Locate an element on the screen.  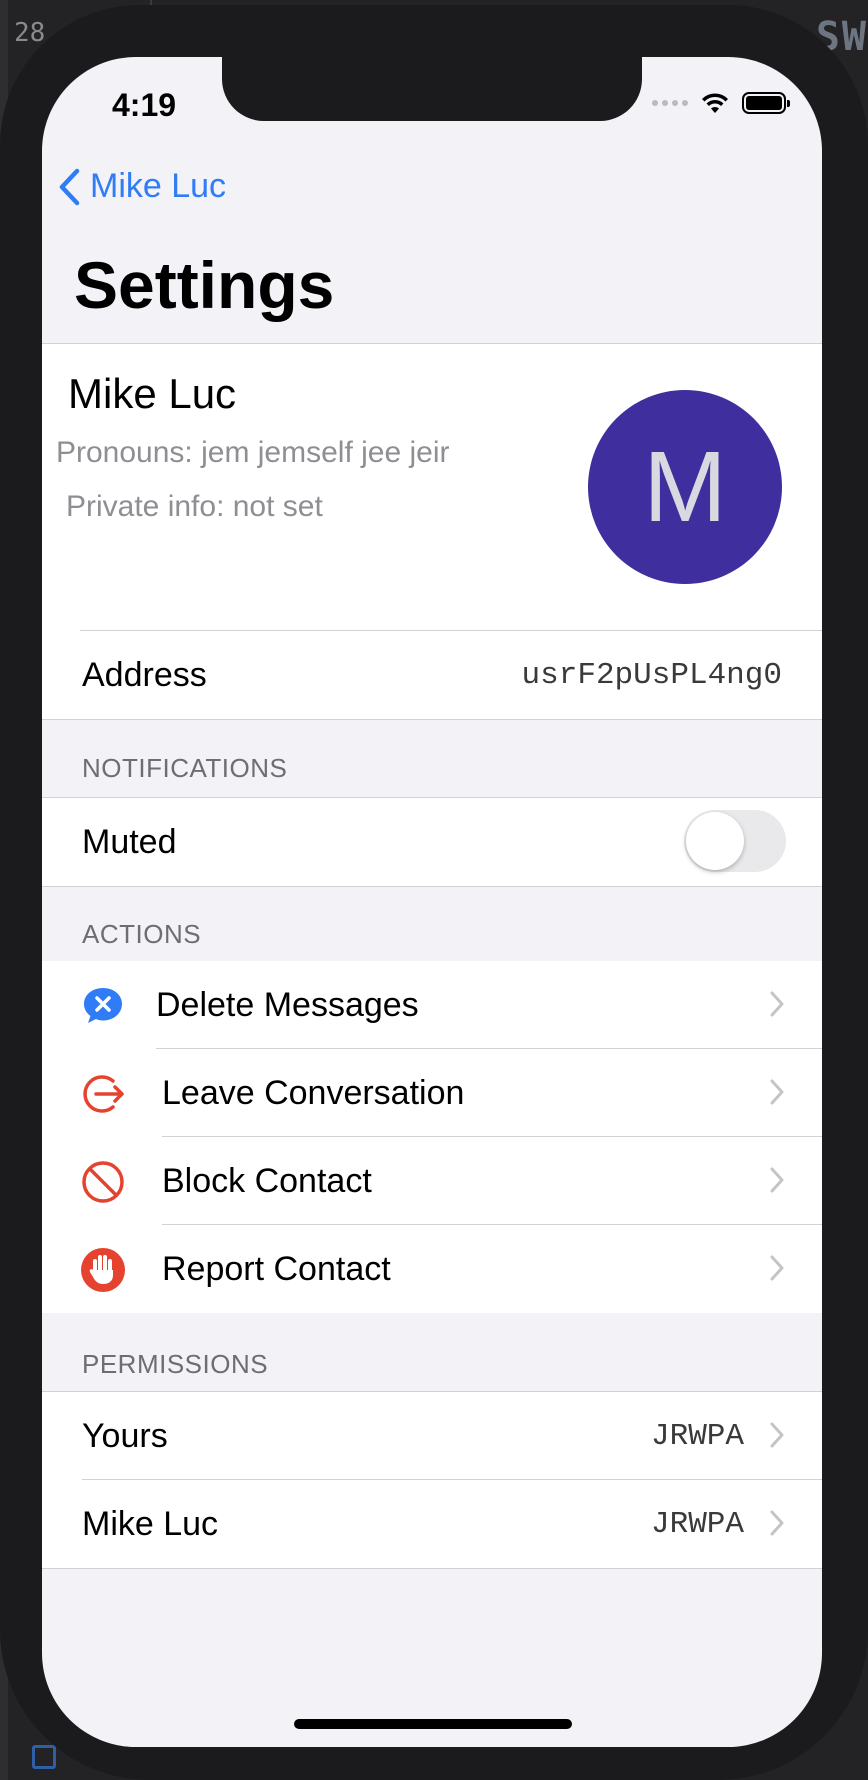
status-icons is located at coordinates (721, 103).